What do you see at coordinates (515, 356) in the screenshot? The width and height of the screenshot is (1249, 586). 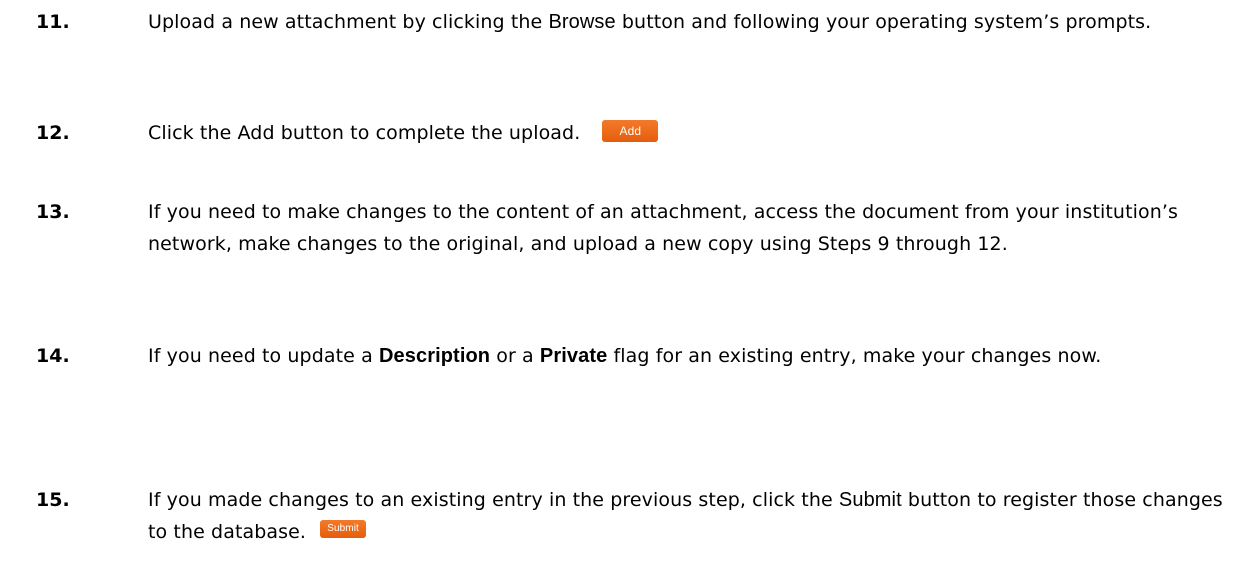 I see `step-text-part: or a` at bounding box center [515, 356].